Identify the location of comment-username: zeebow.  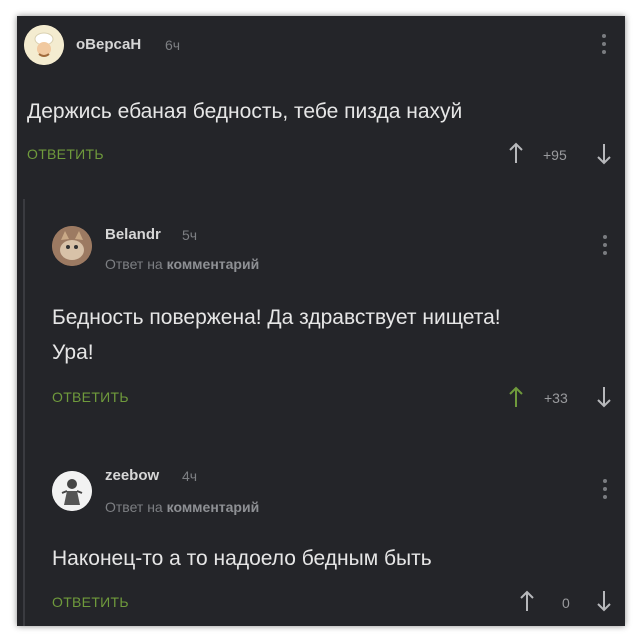
(132, 475).